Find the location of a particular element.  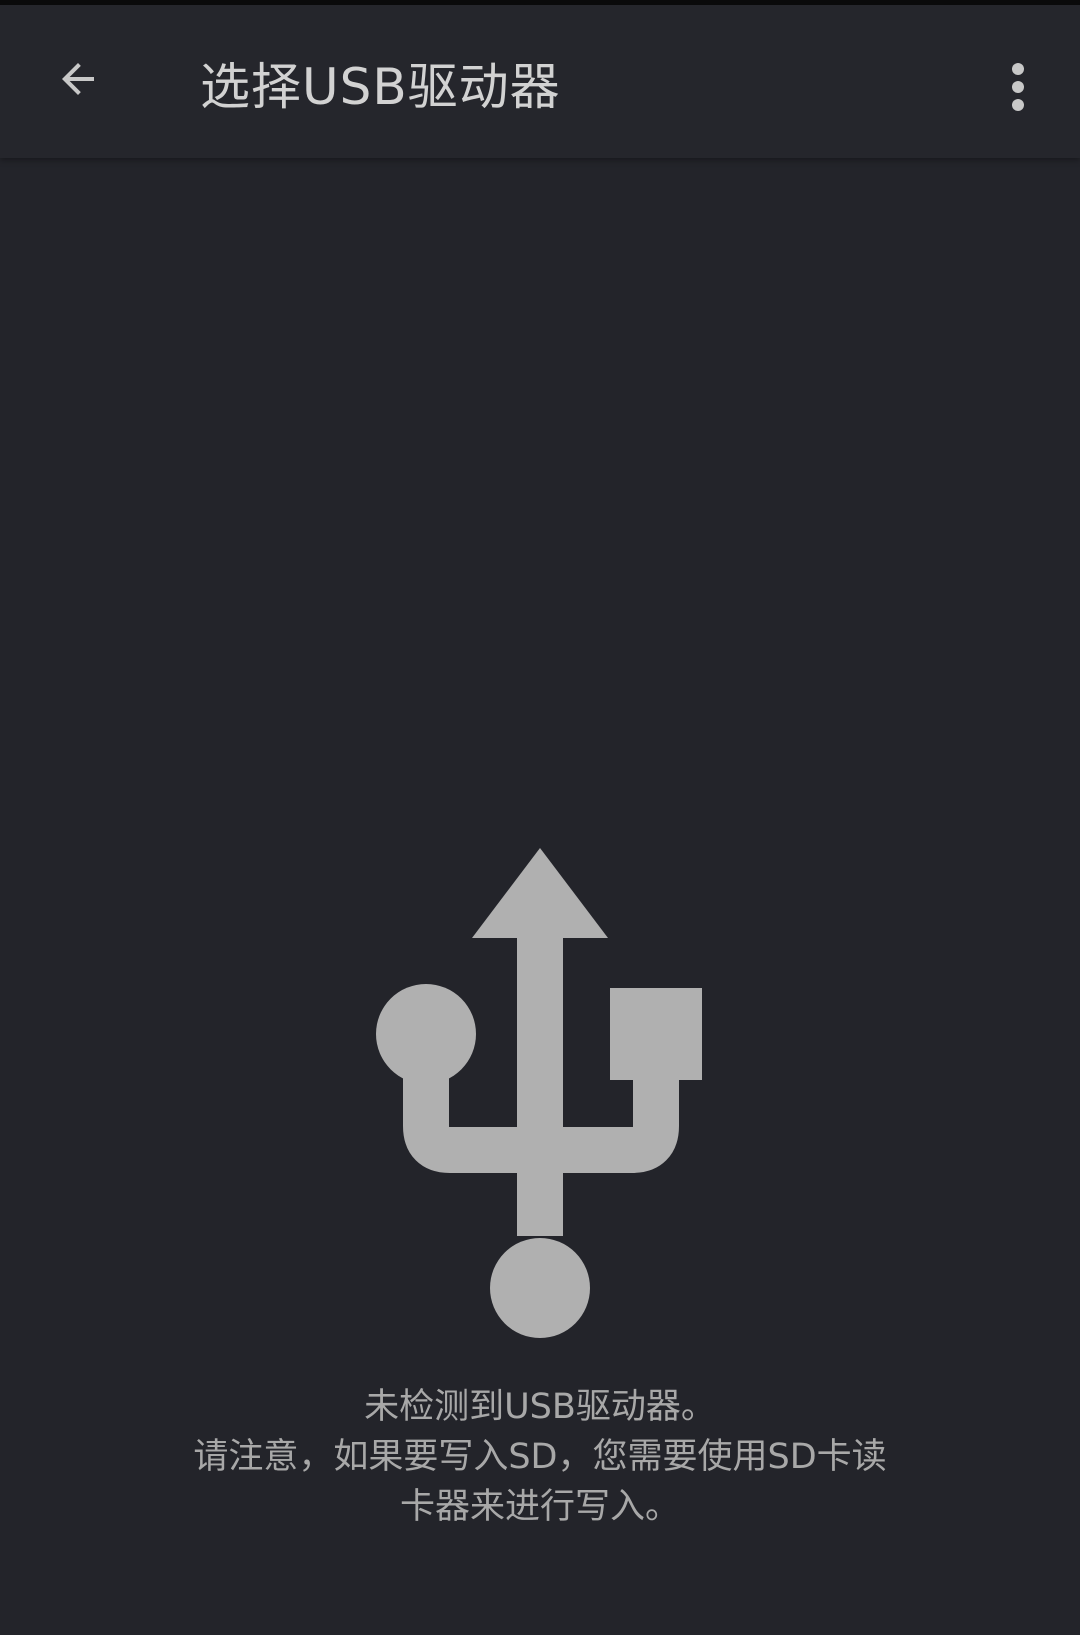

empty-state-line-2: 请注意，如果要写入SD，您需要使用SD卡读 is located at coordinates (540, 1457).